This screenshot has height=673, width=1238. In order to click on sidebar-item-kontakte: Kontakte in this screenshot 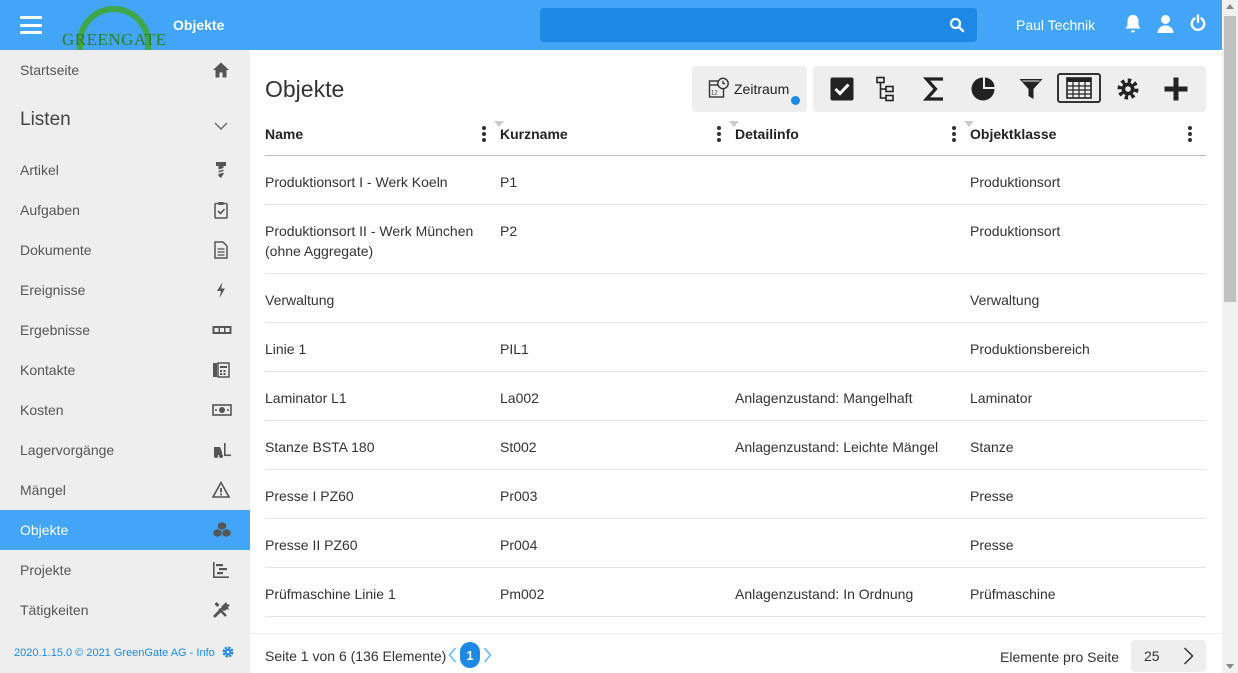, I will do `click(125, 370)`.